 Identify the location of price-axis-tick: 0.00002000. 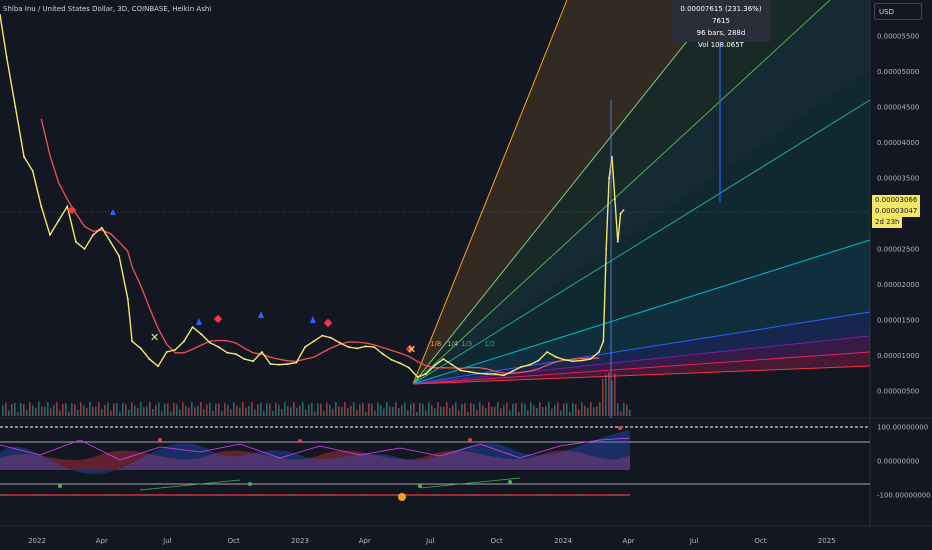
(898, 285).